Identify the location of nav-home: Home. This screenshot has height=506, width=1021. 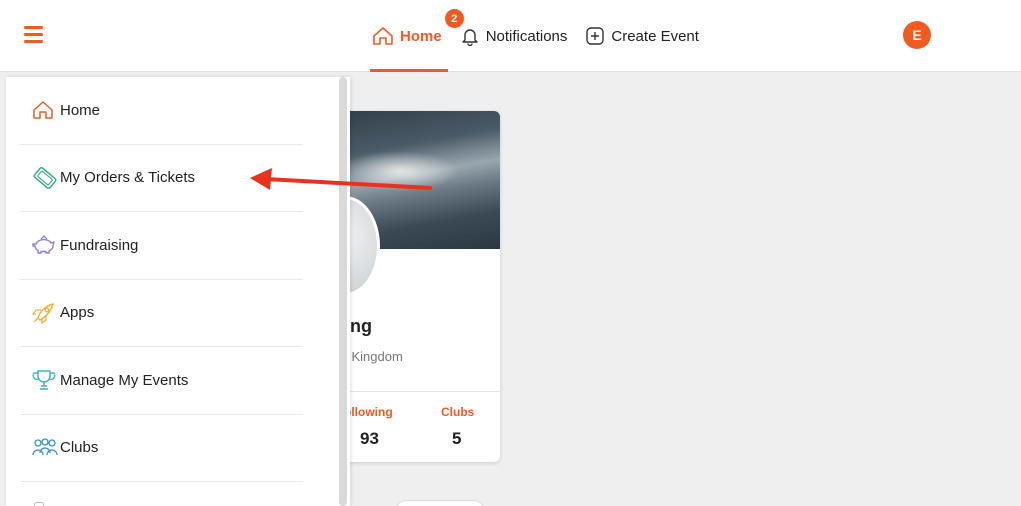
(409, 36).